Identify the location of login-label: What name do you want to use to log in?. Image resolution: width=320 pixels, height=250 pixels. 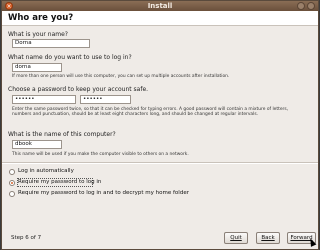
(70, 57).